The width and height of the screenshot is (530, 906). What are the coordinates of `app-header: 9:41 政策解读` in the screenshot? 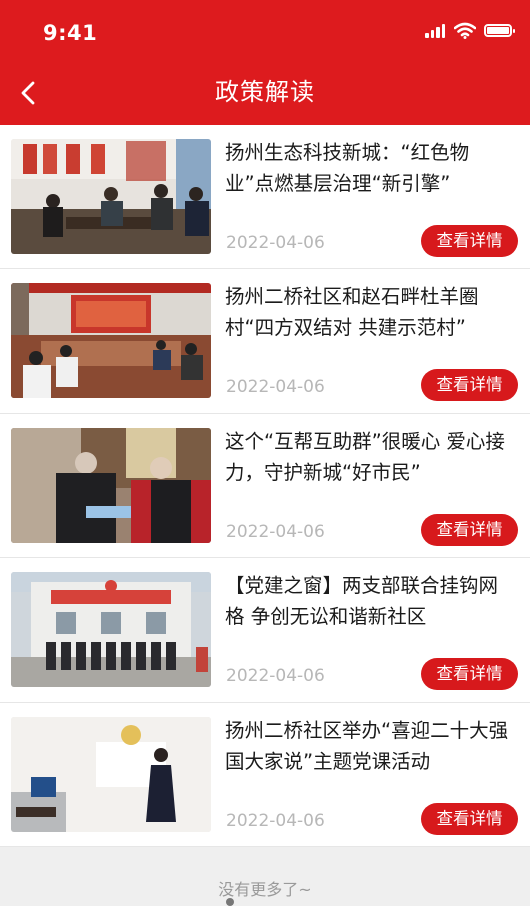 It's located at (265, 62).